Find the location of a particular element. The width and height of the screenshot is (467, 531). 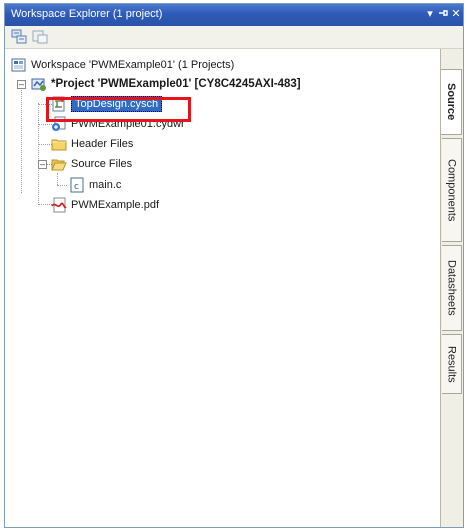

tree-item-header-files: Header Files is located at coordinates (92, 144).